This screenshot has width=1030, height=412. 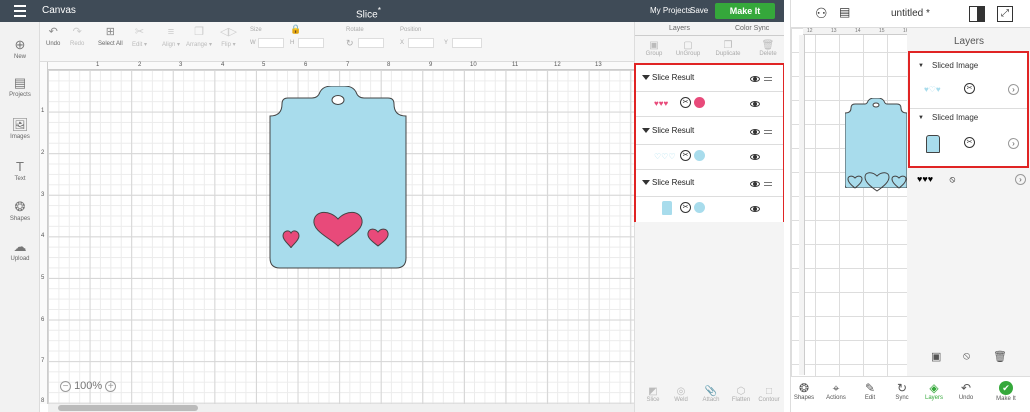 What do you see at coordinates (295, 29) in the screenshot?
I see `lock-icon: 🔒` at bounding box center [295, 29].